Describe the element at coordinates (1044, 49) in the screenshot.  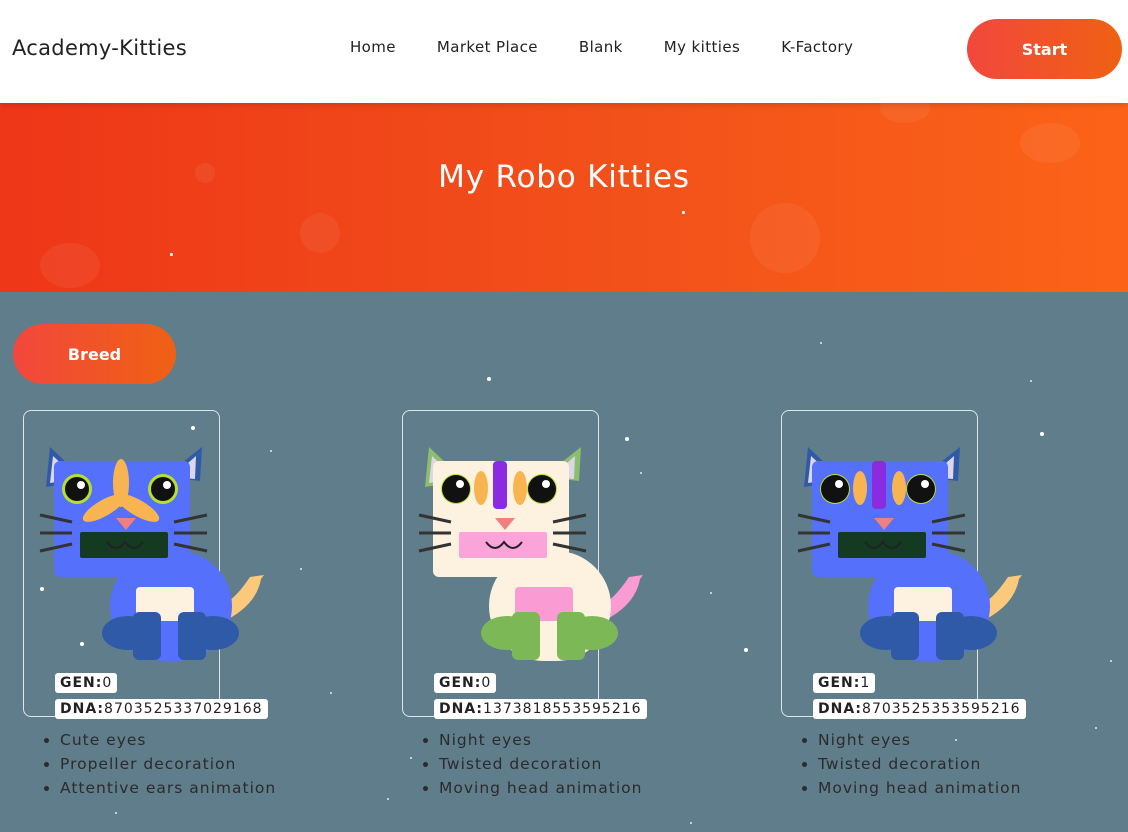
I see `start-button: Start` at that location.